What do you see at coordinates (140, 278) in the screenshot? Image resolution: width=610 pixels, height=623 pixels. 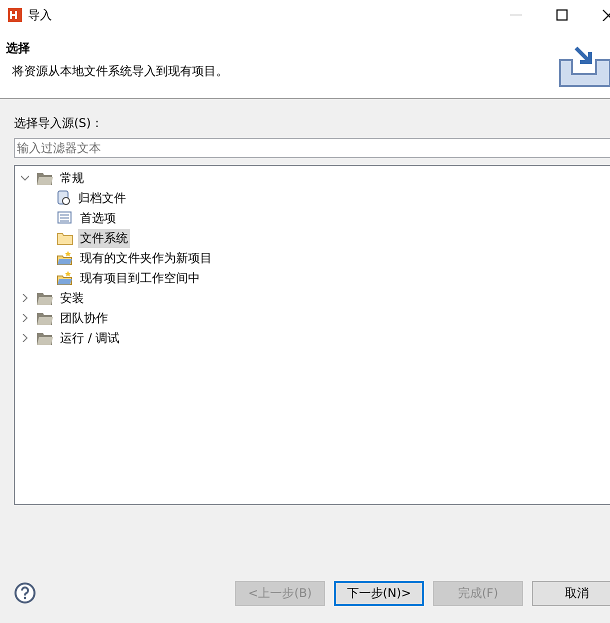 I see `tree-item: 现有项目到工作空间中` at bounding box center [140, 278].